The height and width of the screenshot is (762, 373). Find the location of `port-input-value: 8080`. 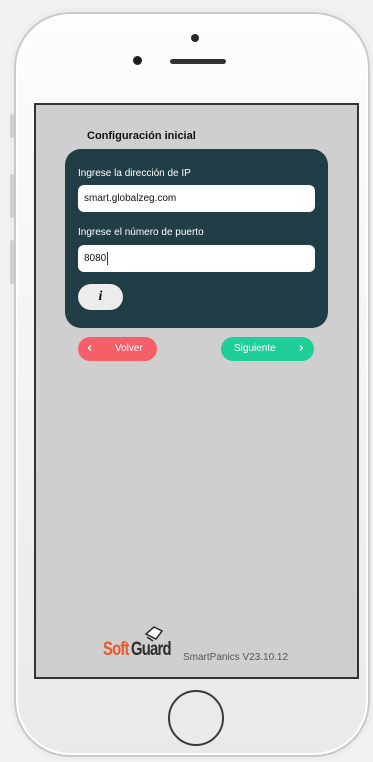

port-input-value: 8080 is located at coordinates (95, 258).